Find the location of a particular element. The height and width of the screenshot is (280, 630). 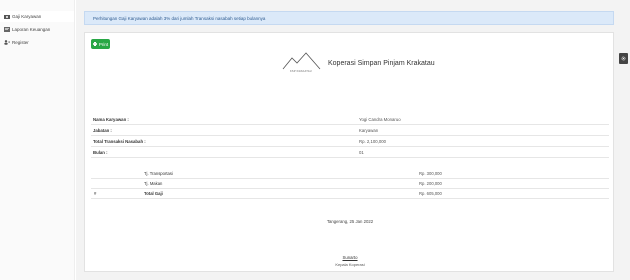

salary-row-name: Tj. Transportasi is located at coordinates (158, 173).